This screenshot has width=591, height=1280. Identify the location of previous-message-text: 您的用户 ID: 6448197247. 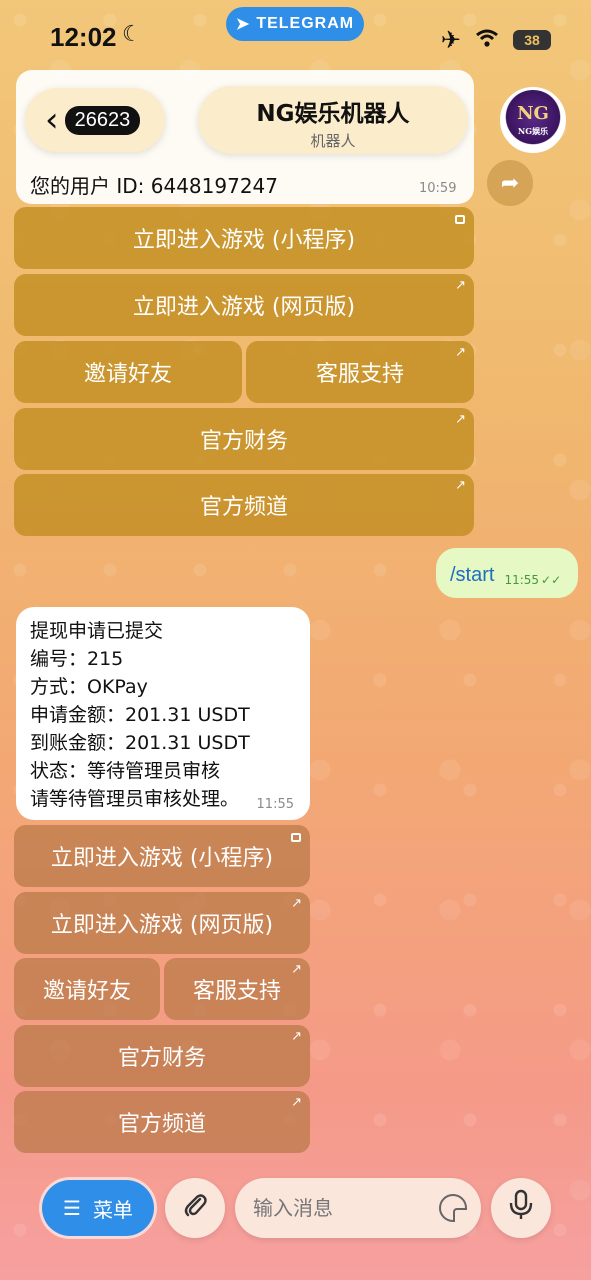
(154, 186).